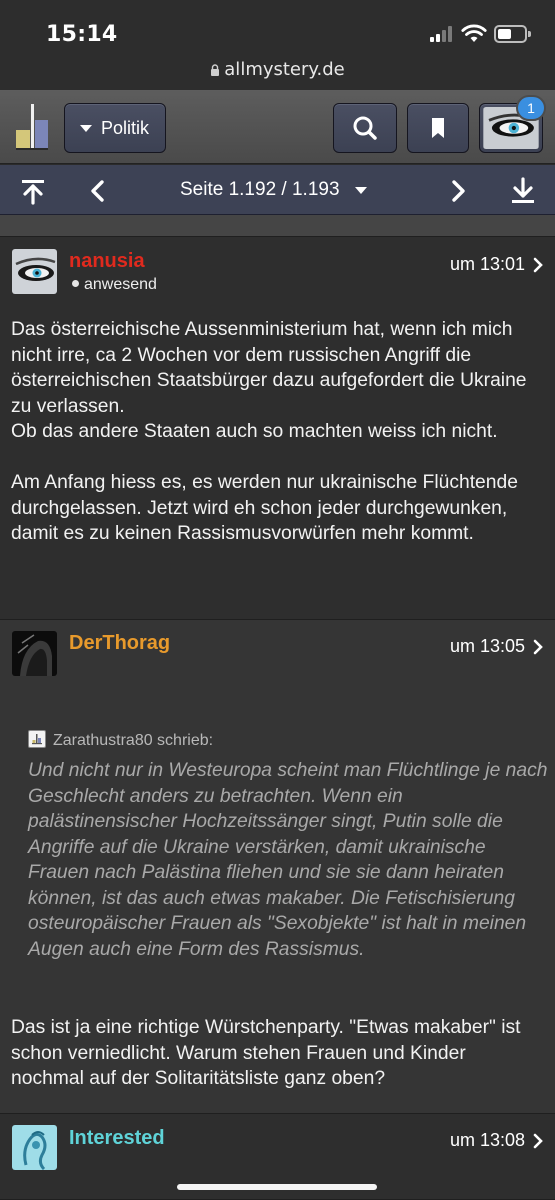 The image size is (555, 1200). I want to click on url-text: allmystery.de, so click(284, 69).